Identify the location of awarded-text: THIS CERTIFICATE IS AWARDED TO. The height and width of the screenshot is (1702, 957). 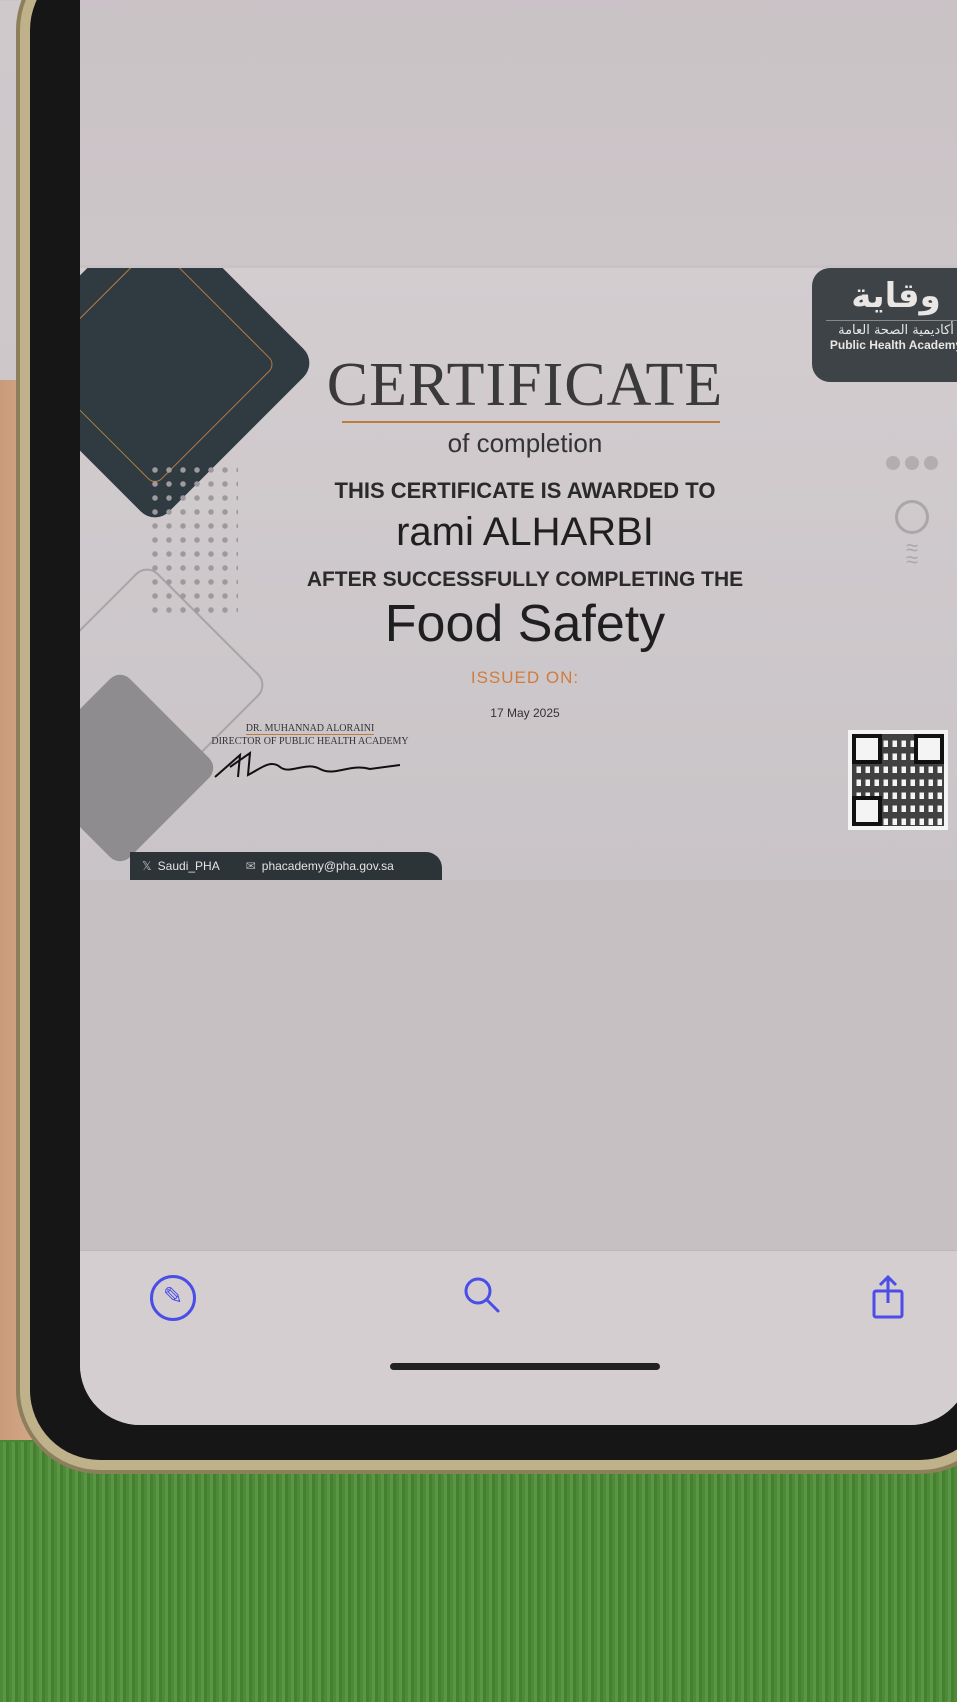
(525, 490).